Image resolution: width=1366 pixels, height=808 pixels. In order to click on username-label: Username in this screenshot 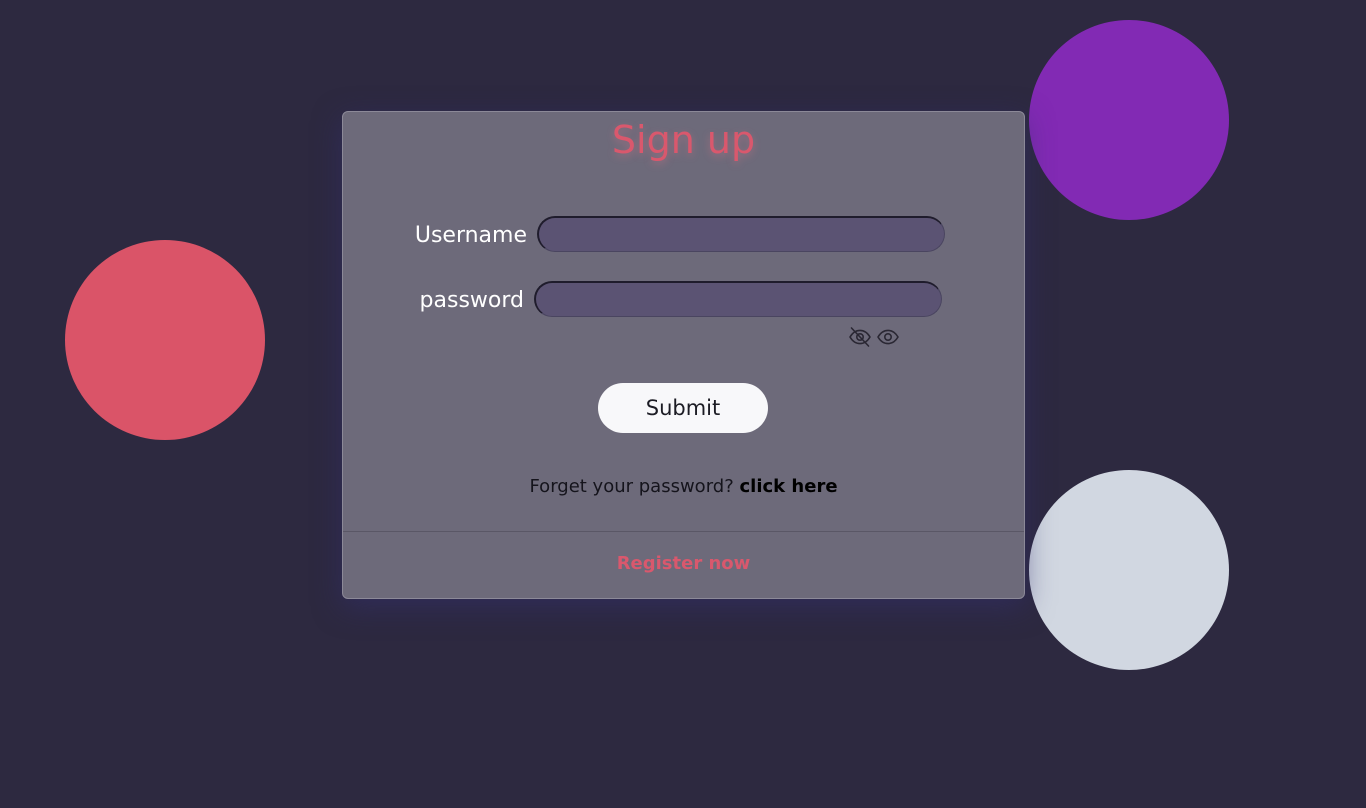, I will do `click(470, 235)`.